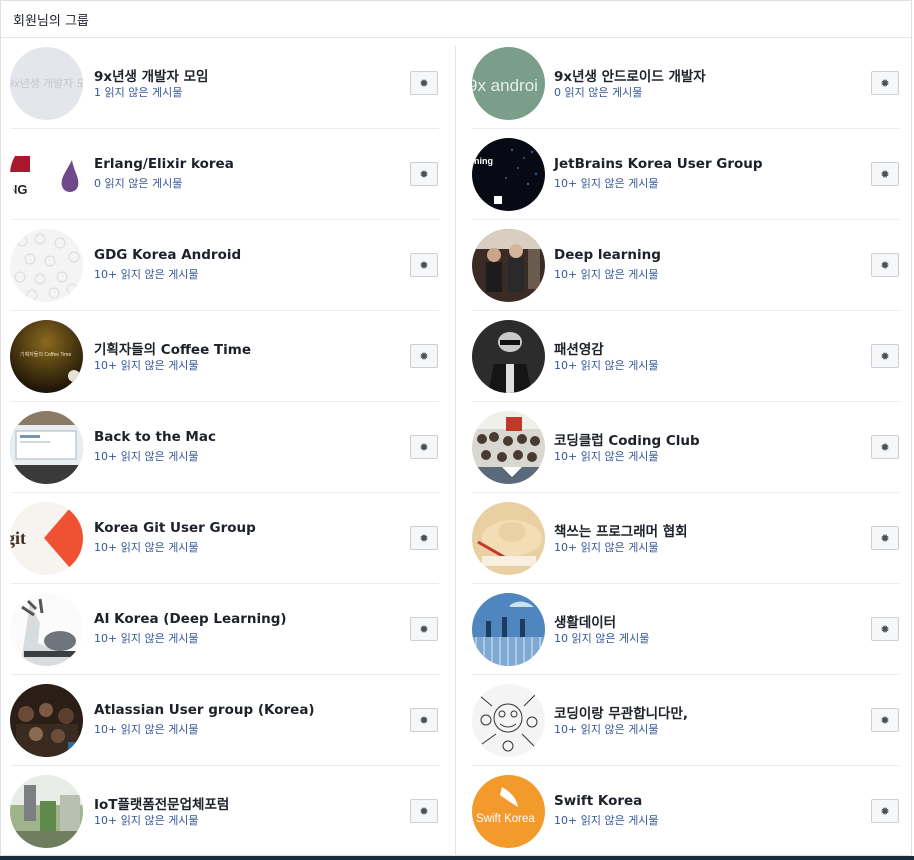  Describe the element at coordinates (508, 811) in the screenshot. I see `group-cover-image: Swift Korea` at that location.